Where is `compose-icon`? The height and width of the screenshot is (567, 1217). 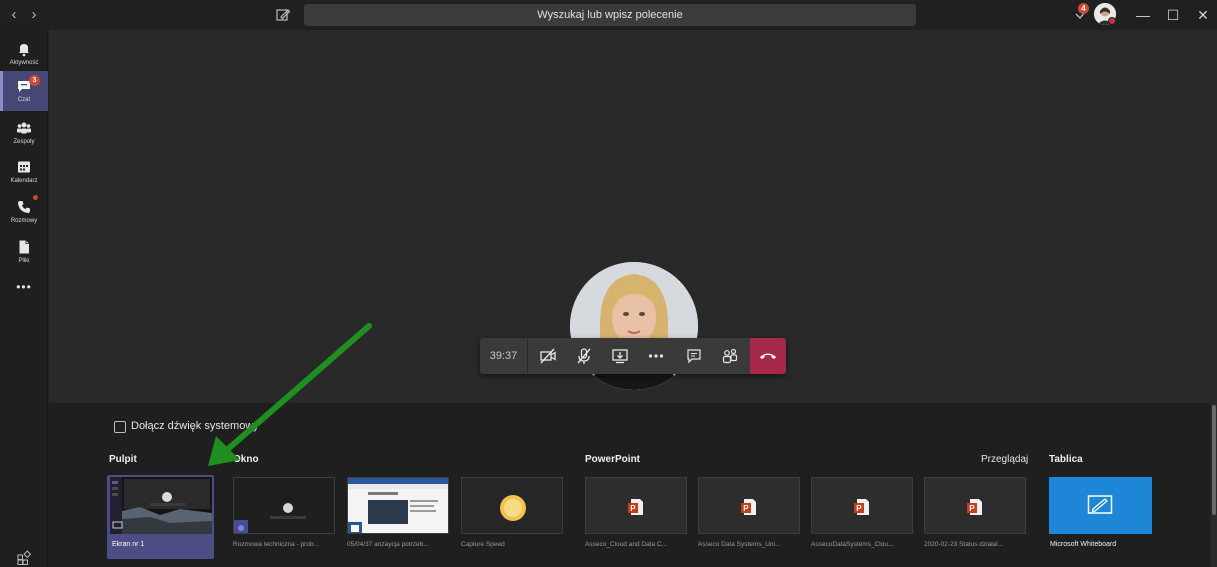
compose-icon is located at coordinates (283, 15).